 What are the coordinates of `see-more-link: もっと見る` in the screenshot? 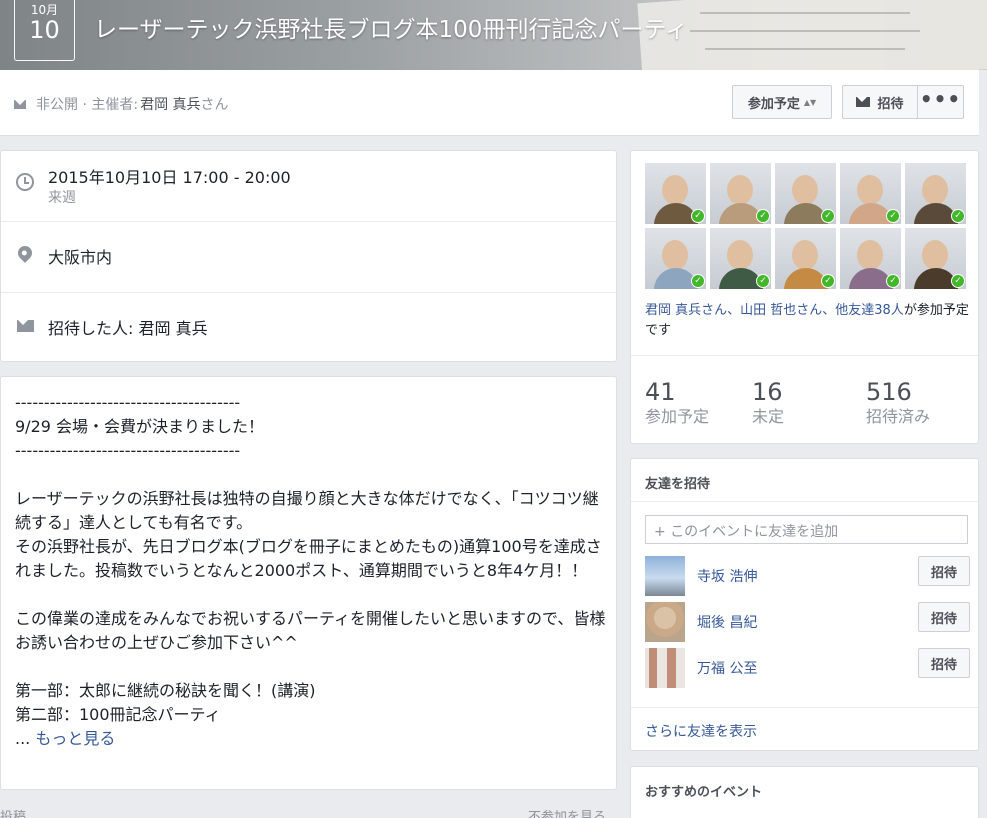 It's located at (75, 738).